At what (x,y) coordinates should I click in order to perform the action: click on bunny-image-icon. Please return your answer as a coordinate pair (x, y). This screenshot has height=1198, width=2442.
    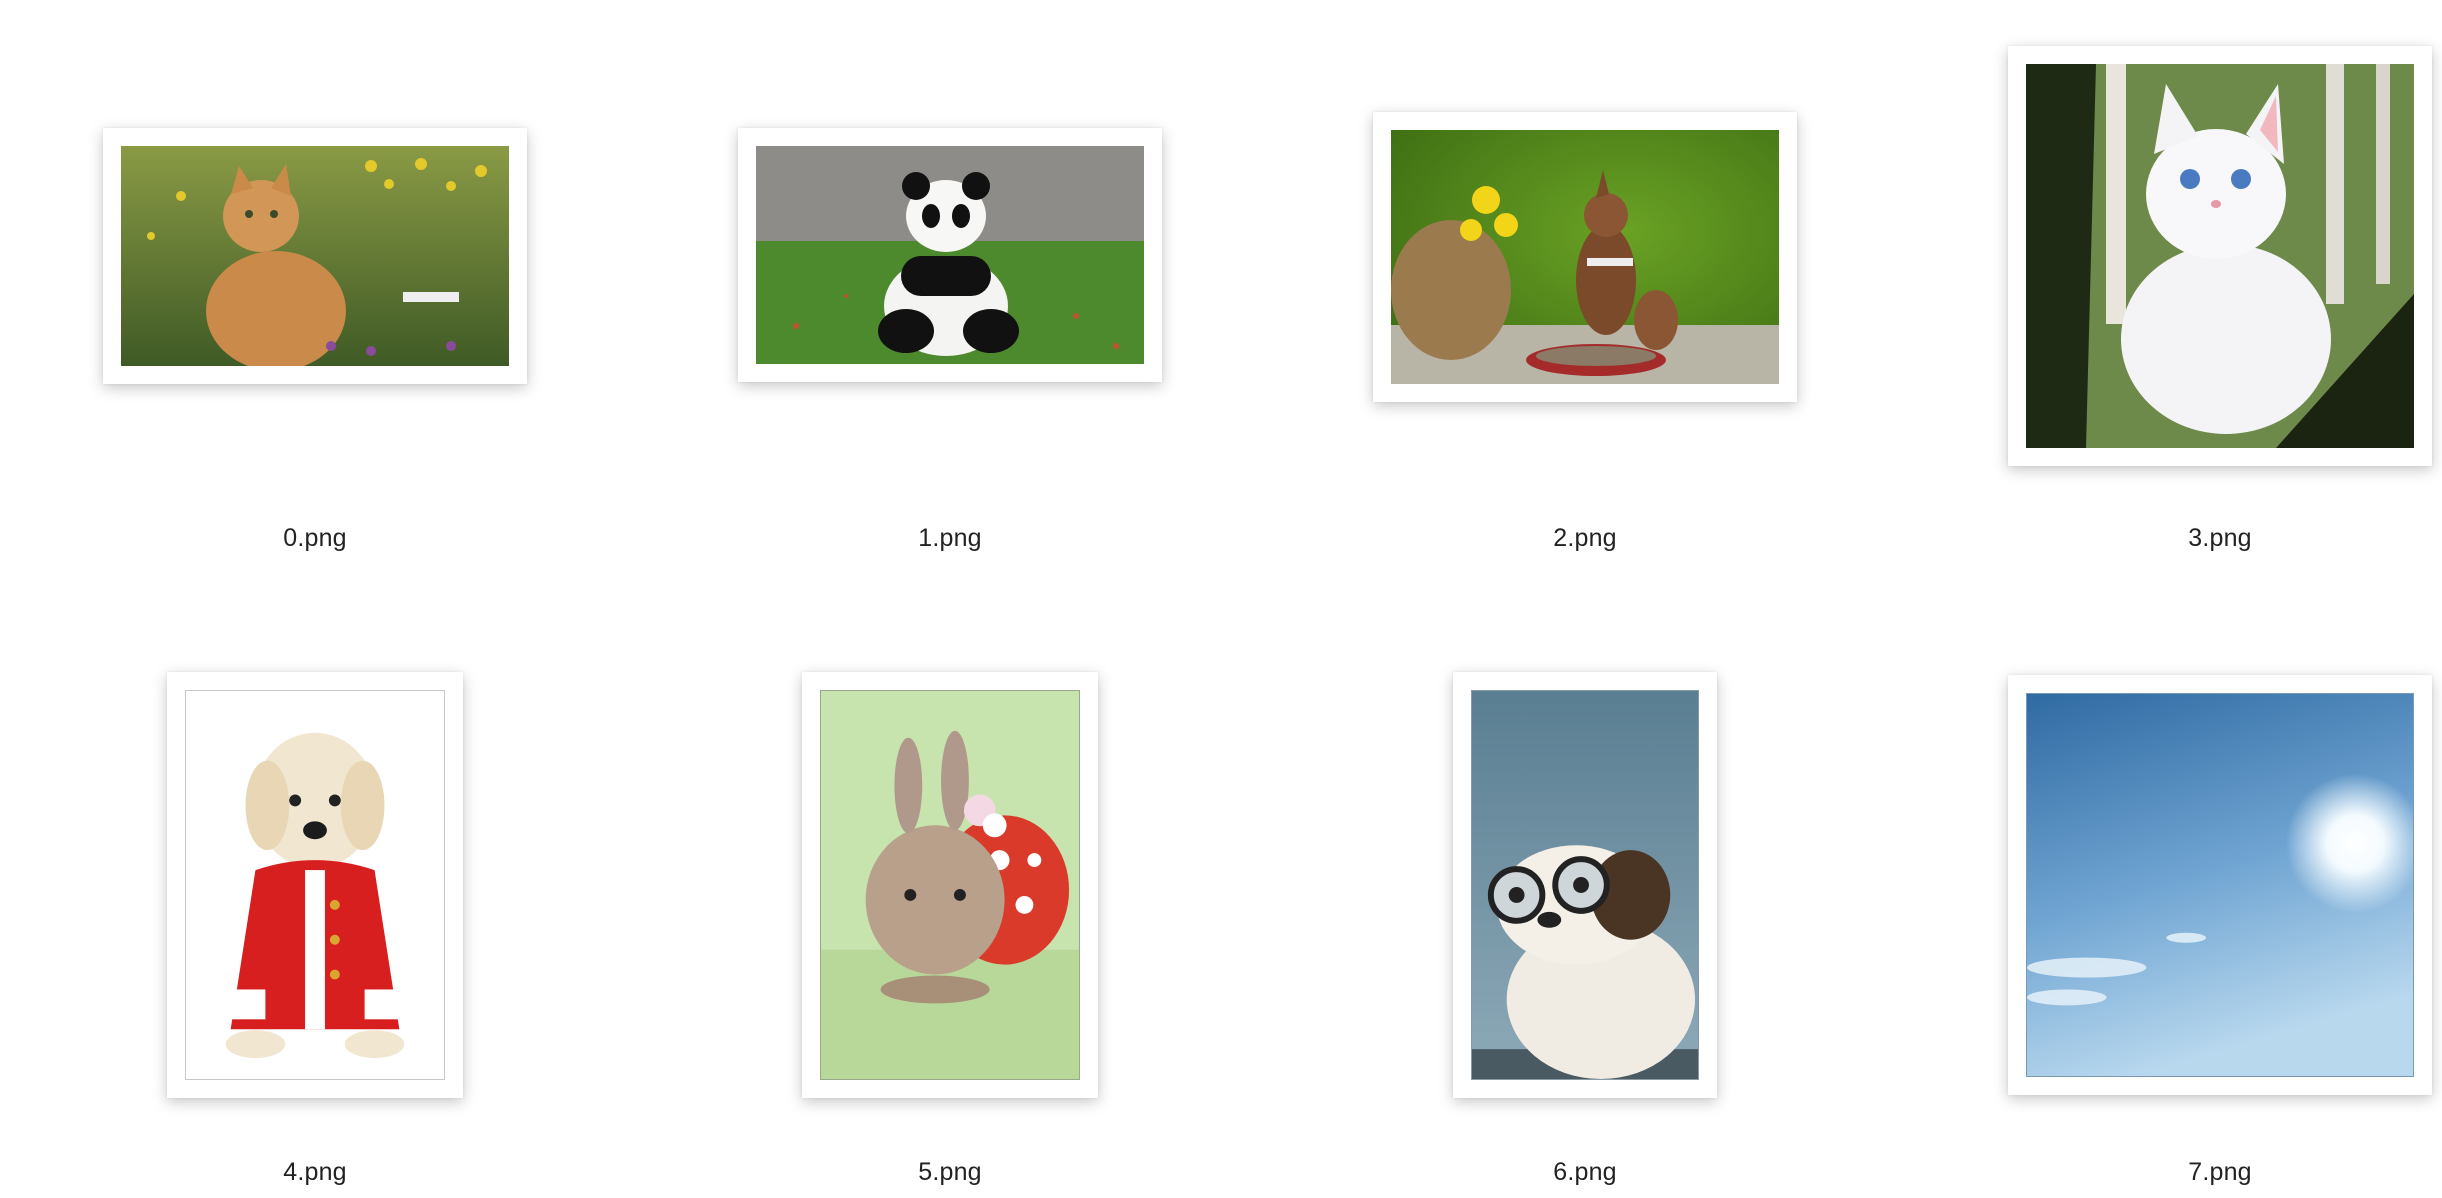
    Looking at the image, I should click on (950, 885).